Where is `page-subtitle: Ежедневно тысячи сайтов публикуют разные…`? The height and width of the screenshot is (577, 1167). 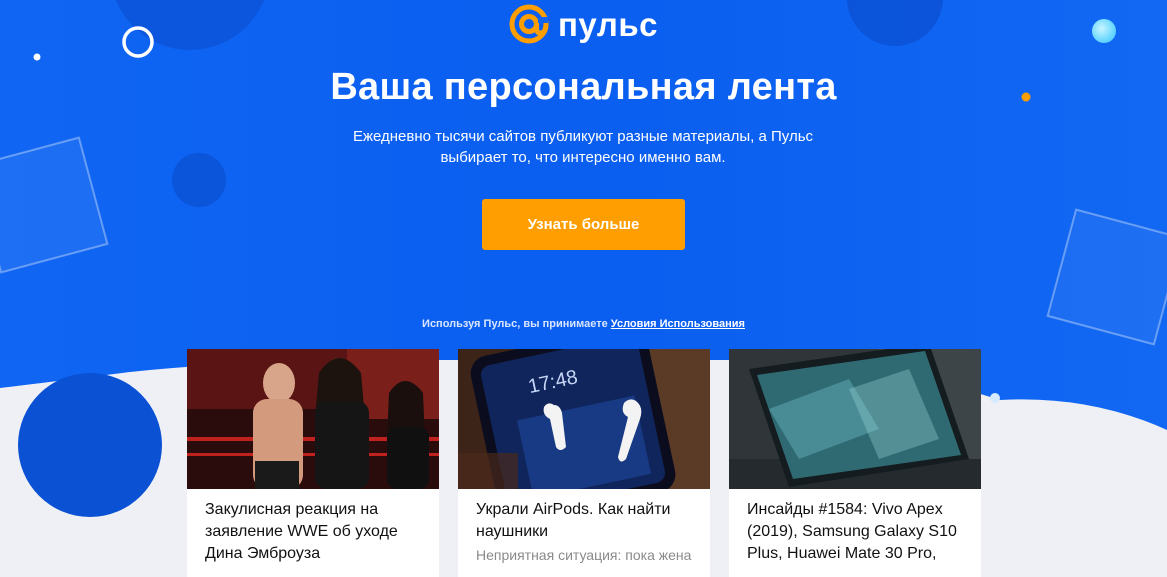 page-subtitle: Ежедневно тысячи сайтов публикуют разные… is located at coordinates (583, 147).